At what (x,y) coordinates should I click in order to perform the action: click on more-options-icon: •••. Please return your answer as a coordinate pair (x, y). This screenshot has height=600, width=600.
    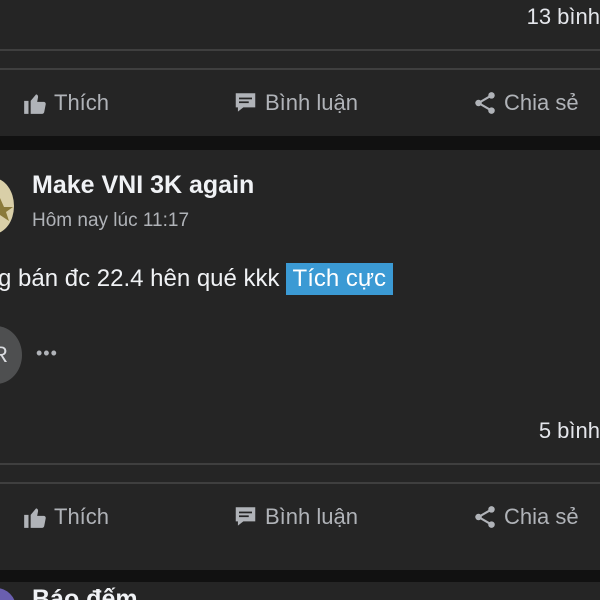
    Looking at the image, I should click on (47, 353).